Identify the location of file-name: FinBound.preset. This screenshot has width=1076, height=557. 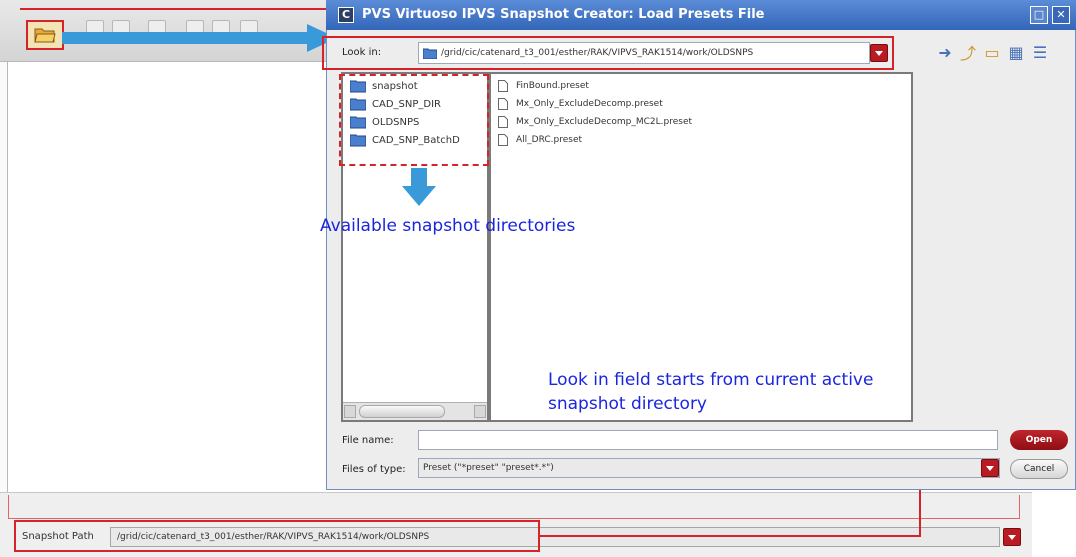
(552, 86).